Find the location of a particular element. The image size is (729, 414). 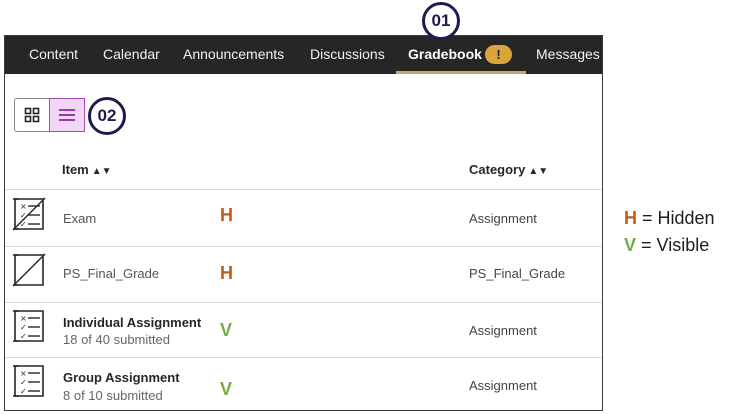

submission-count: 18 of 40 submitted is located at coordinates (116, 339).